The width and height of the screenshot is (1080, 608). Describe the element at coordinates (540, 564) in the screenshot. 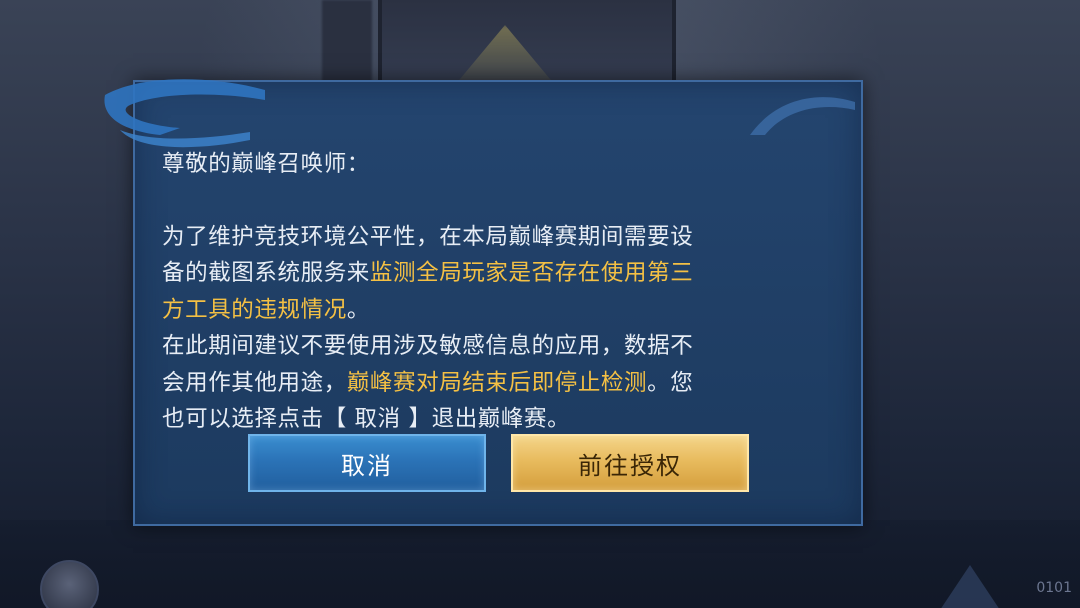

I see `background-bottom-bar` at that location.